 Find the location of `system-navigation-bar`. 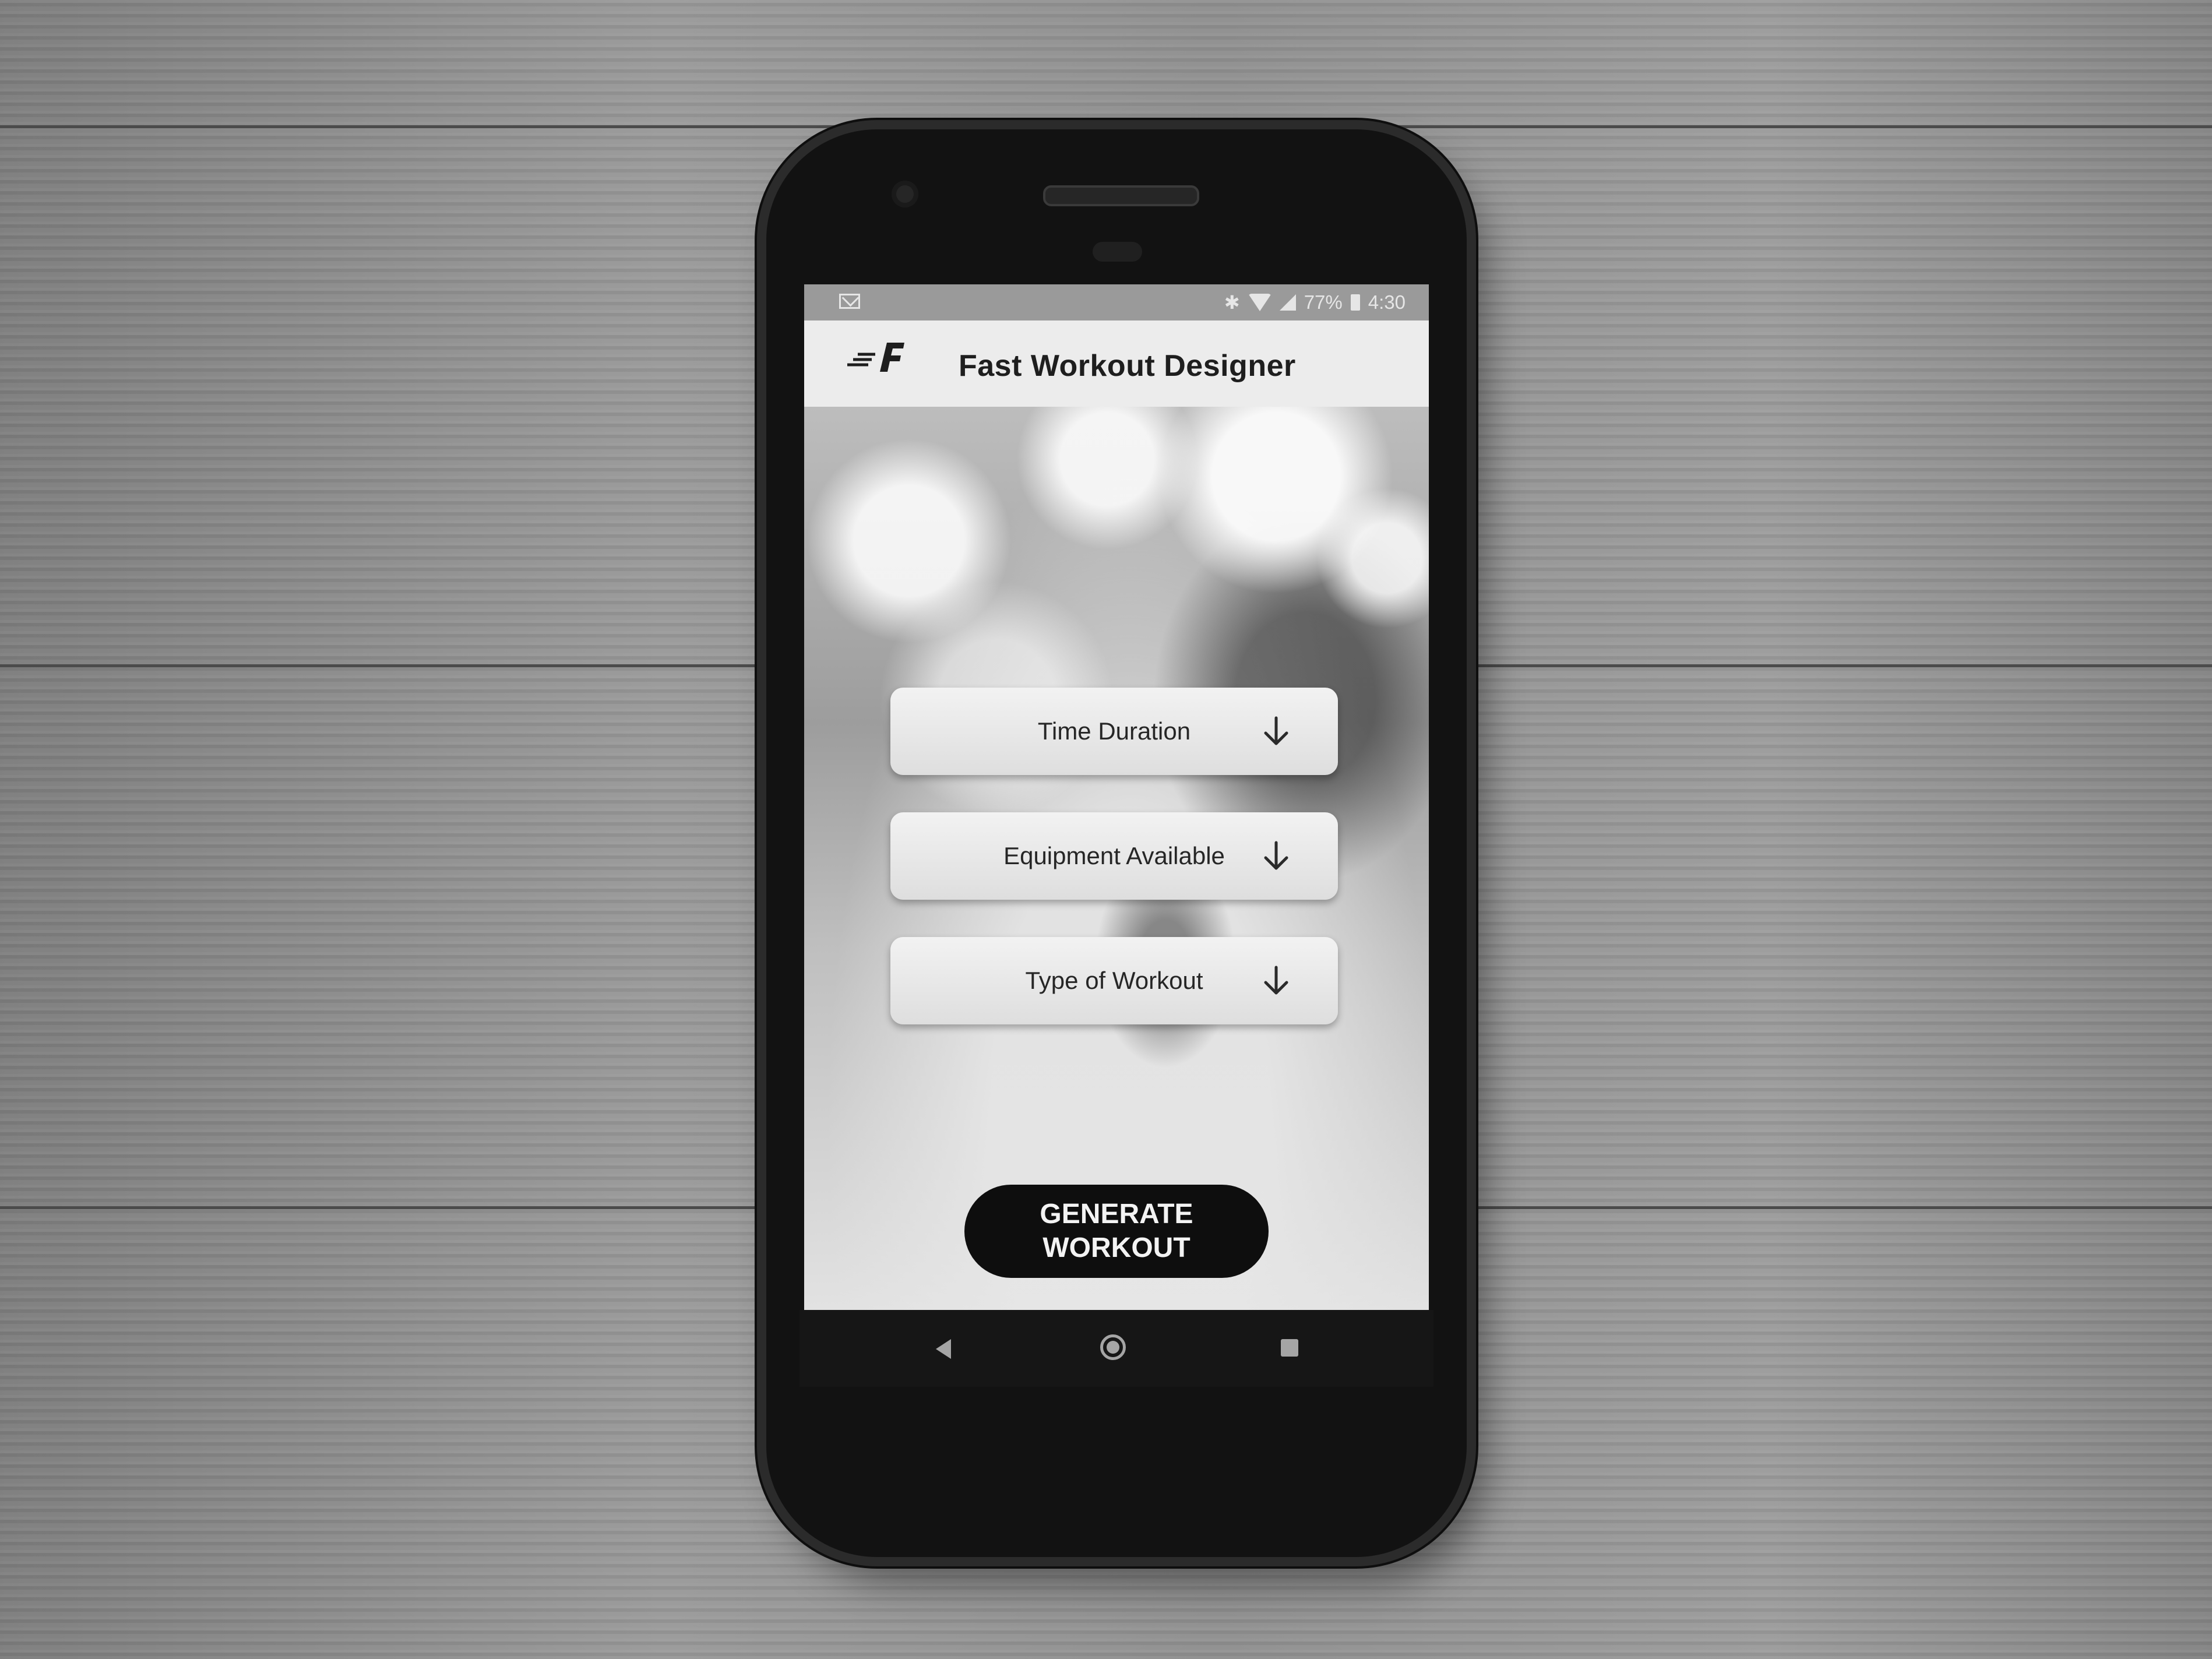

system-navigation-bar is located at coordinates (1116, 1348).